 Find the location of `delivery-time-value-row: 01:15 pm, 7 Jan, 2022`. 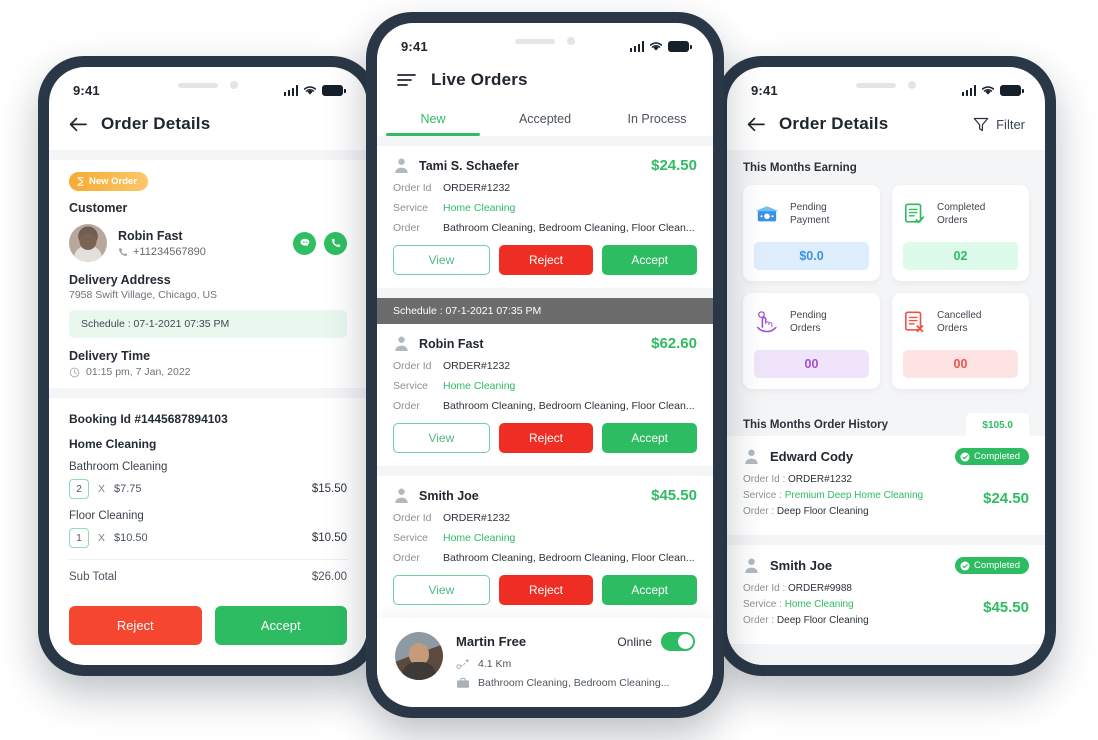

delivery-time-value-row: 01:15 pm, 7 Jan, 2022 is located at coordinates (208, 372).